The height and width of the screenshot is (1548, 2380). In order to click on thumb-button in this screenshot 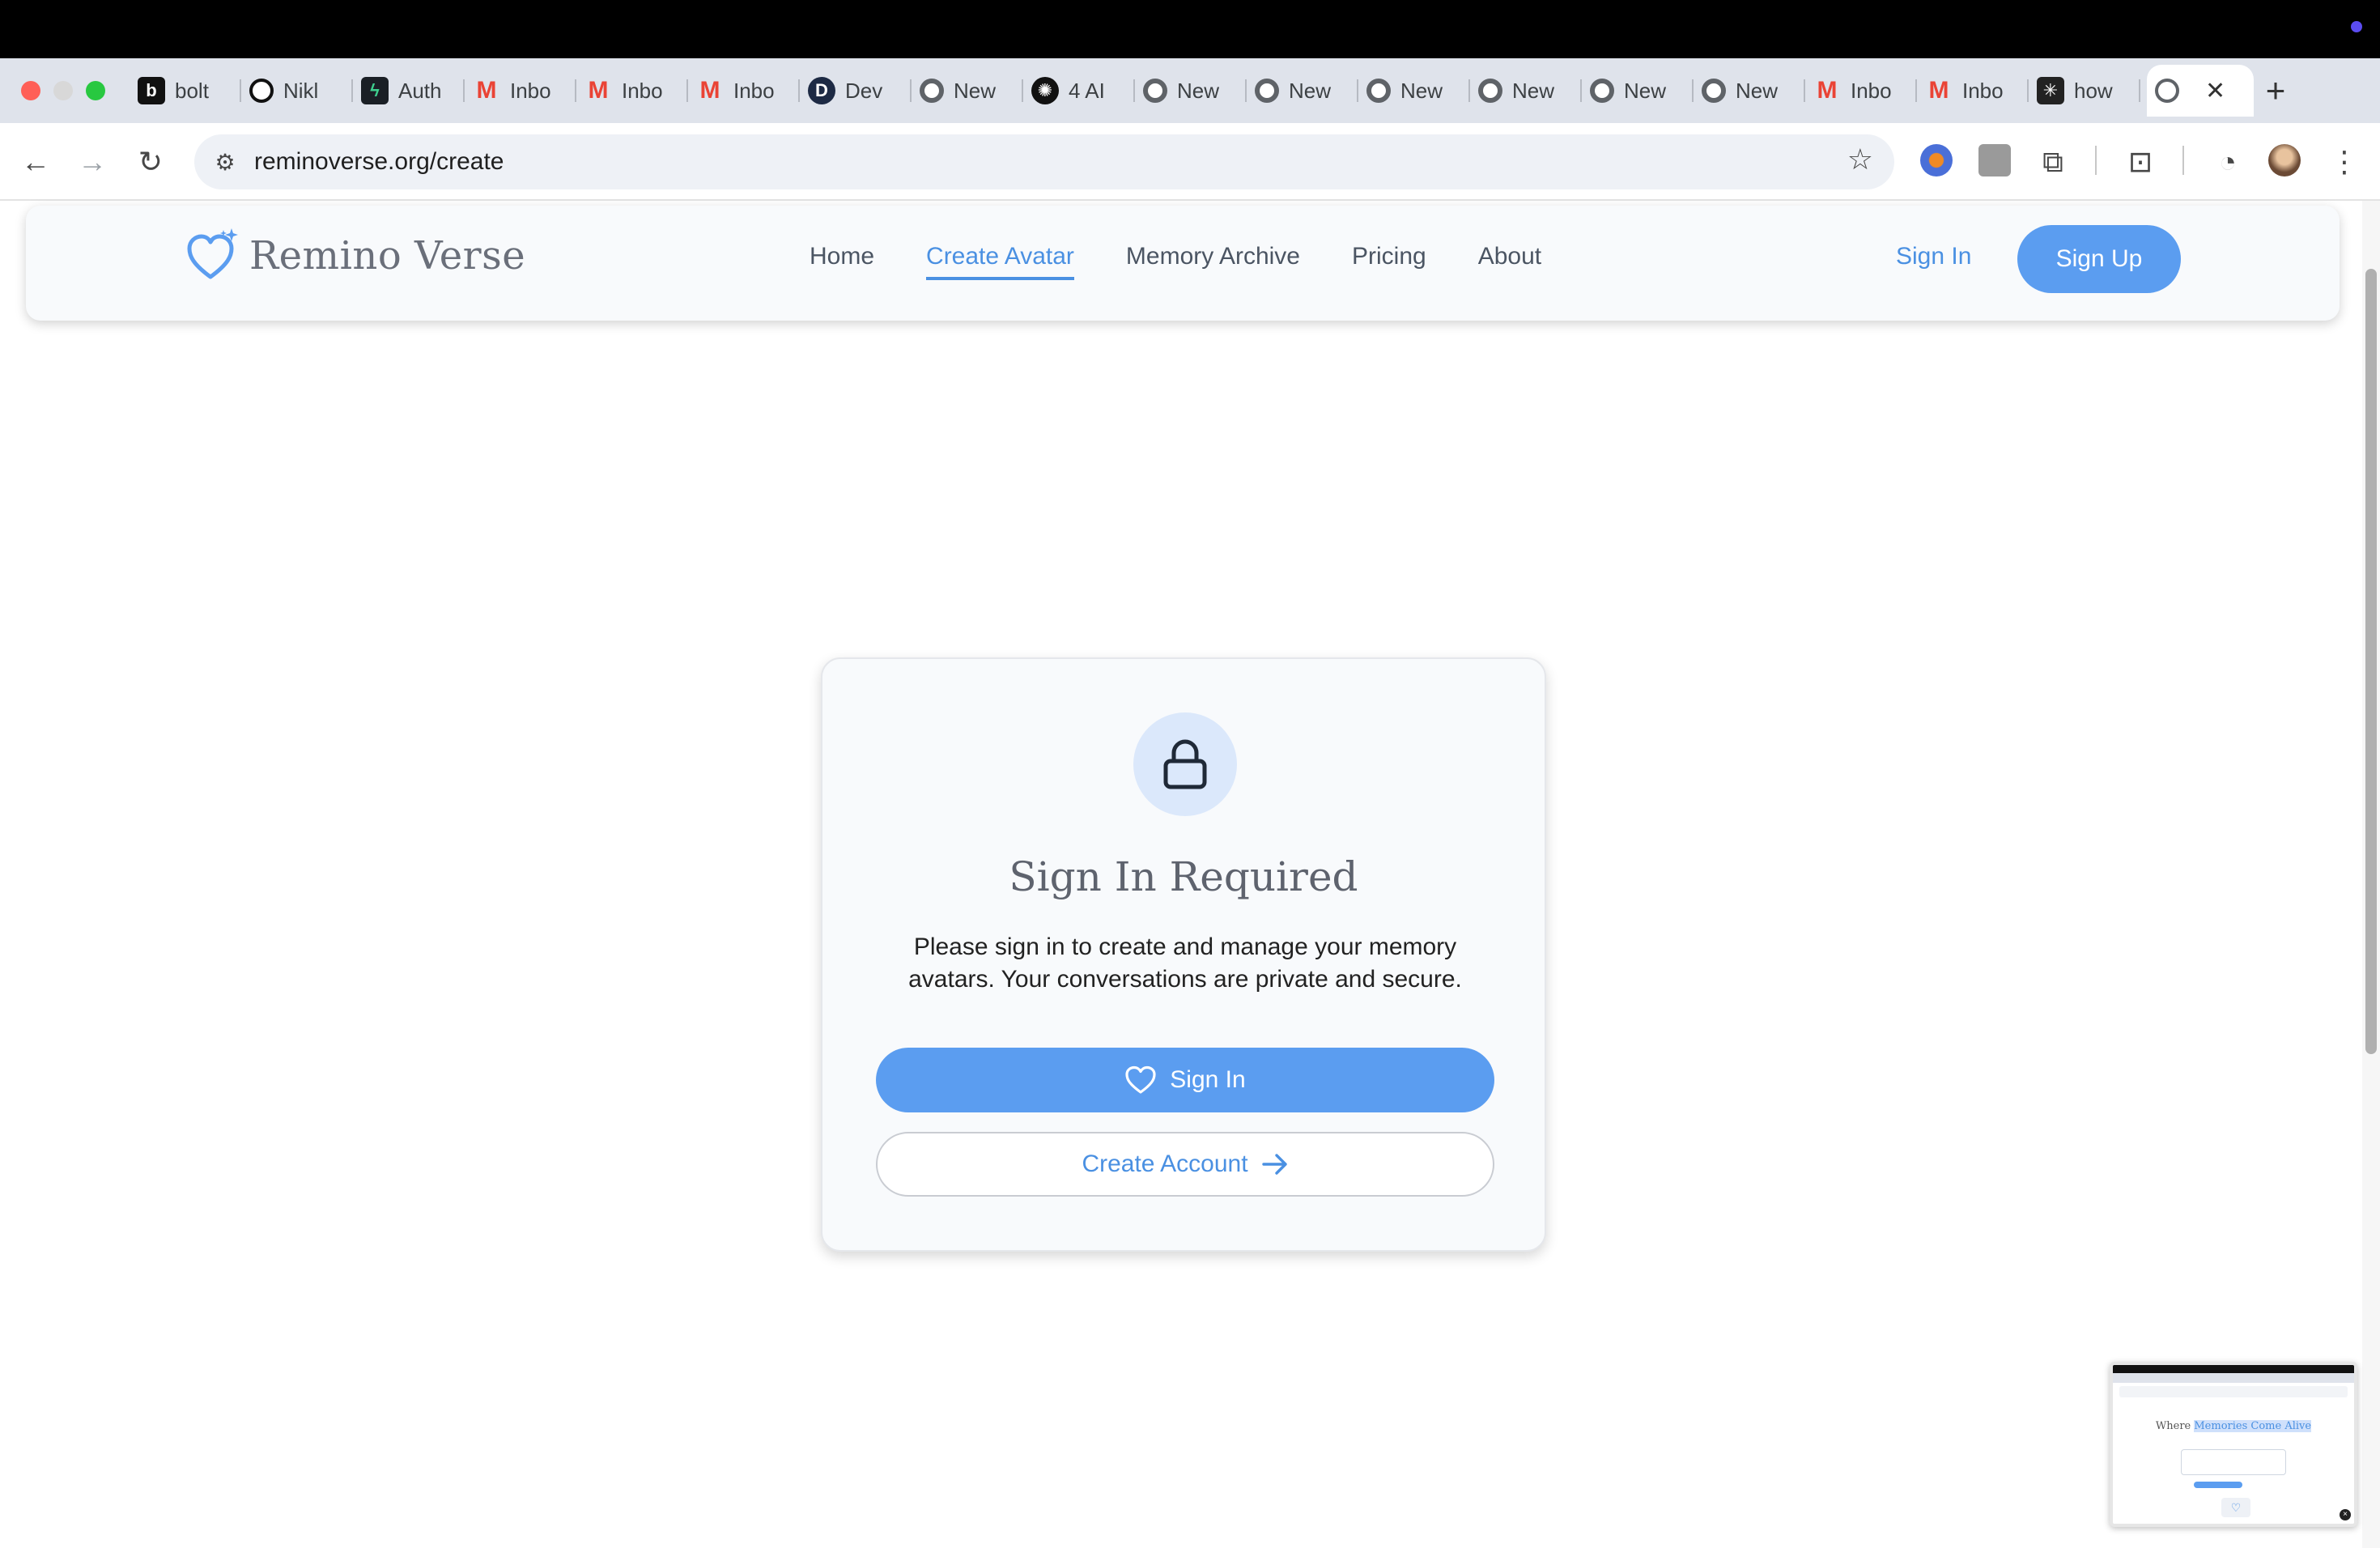, I will do `click(2218, 1485)`.